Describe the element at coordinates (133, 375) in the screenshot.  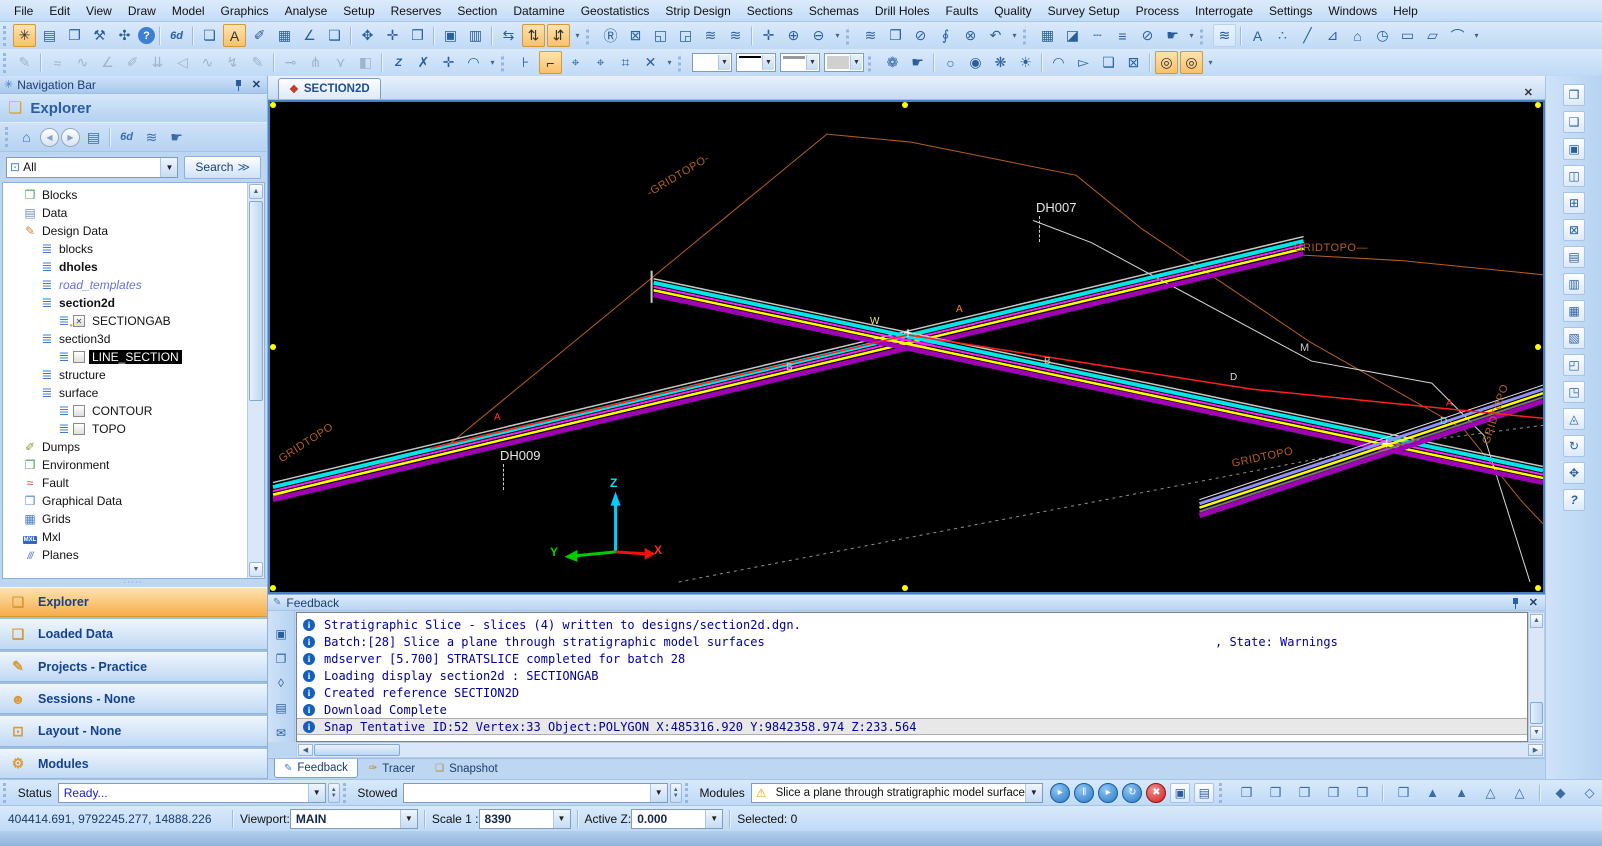
I see `tree-item: structure` at that location.